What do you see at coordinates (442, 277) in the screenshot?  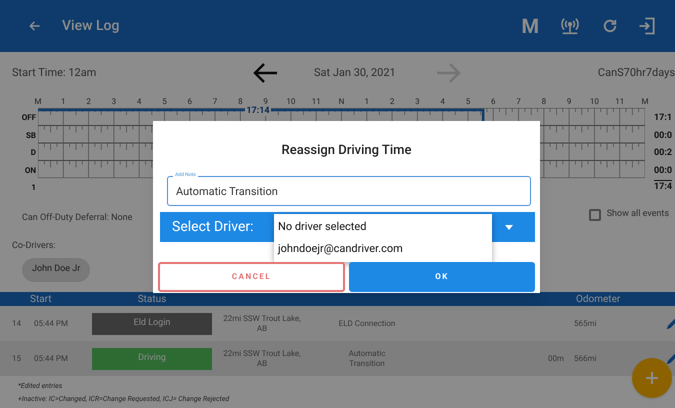 I see `ok-button: OK` at bounding box center [442, 277].